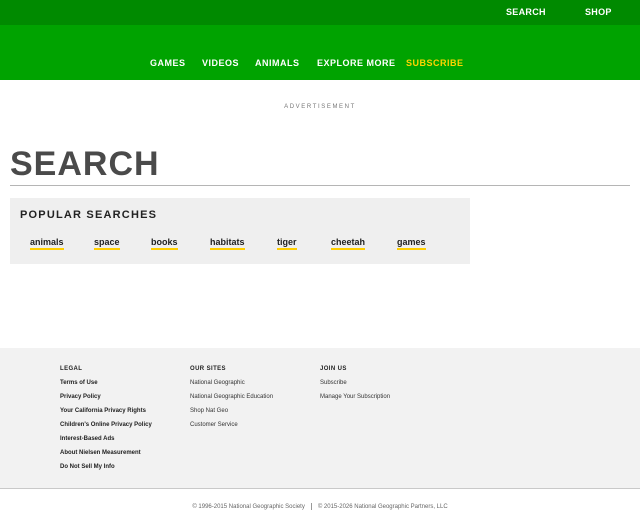 This screenshot has height=512, width=640. Describe the element at coordinates (106, 387) in the screenshot. I see `footer-link-terms: Terms of Use` at that location.